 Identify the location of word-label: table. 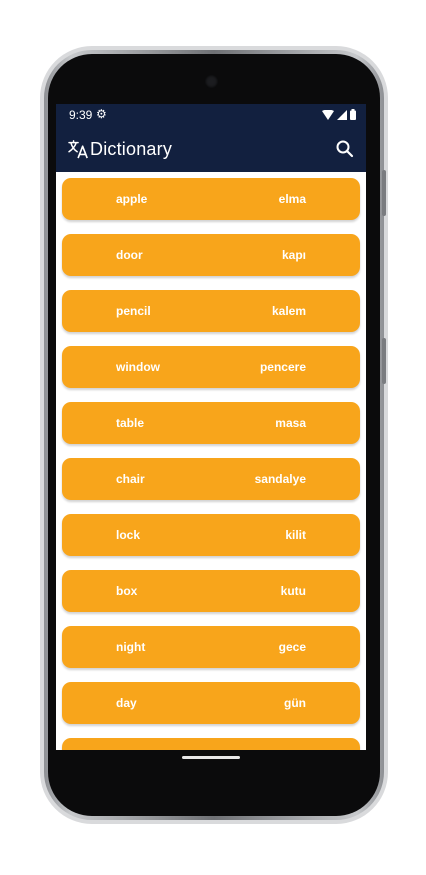
(130, 423).